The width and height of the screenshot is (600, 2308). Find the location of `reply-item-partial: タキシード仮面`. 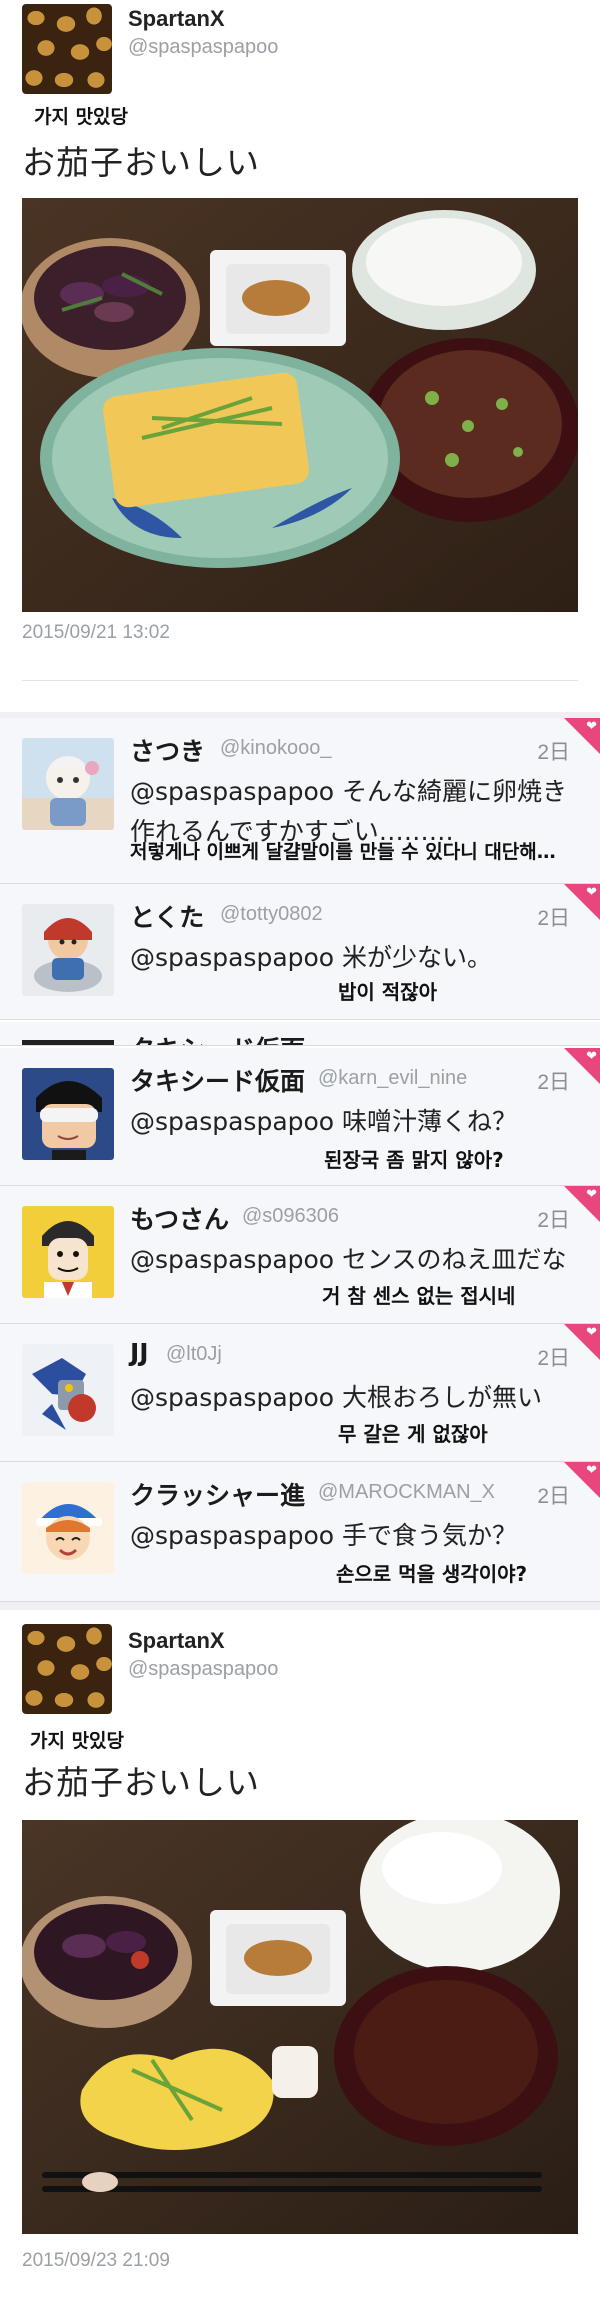

reply-item-partial: タキシード仮面 is located at coordinates (300, 1034).